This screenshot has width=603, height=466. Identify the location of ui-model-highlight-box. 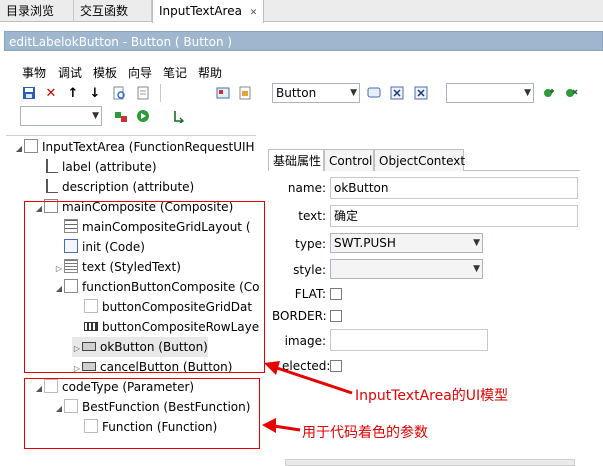
(144, 287).